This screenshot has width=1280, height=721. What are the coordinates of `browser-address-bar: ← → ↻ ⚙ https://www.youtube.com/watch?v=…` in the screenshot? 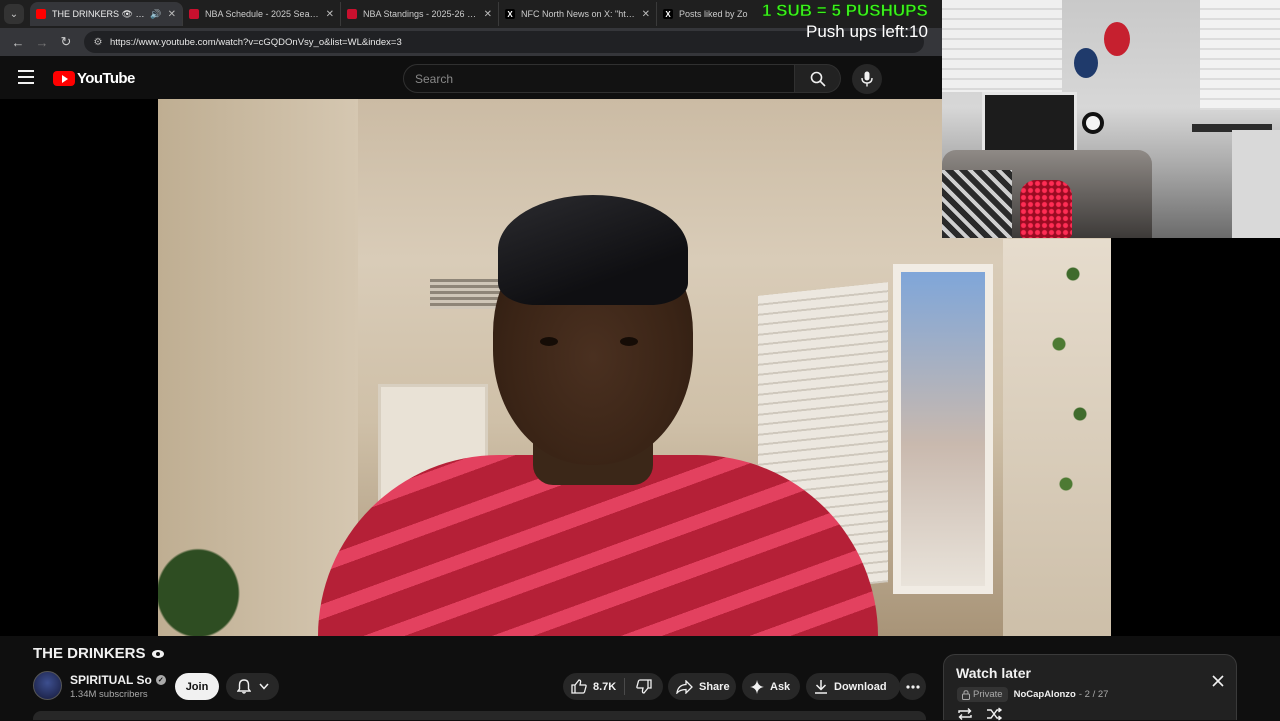 It's located at (471, 42).